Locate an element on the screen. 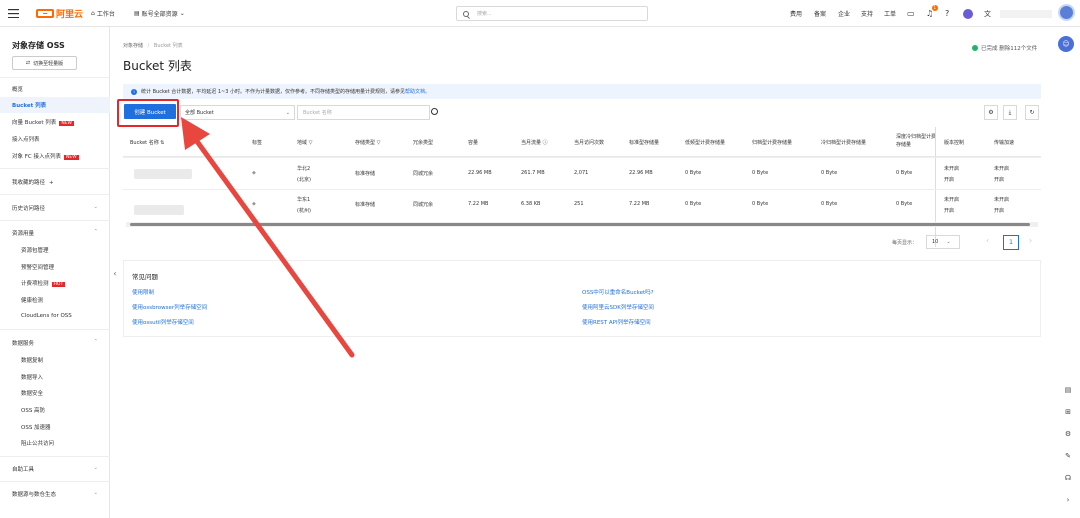 The height and width of the screenshot is (518, 1080). bell-icon: ♫ 1 is located at coordinates (932, 13).